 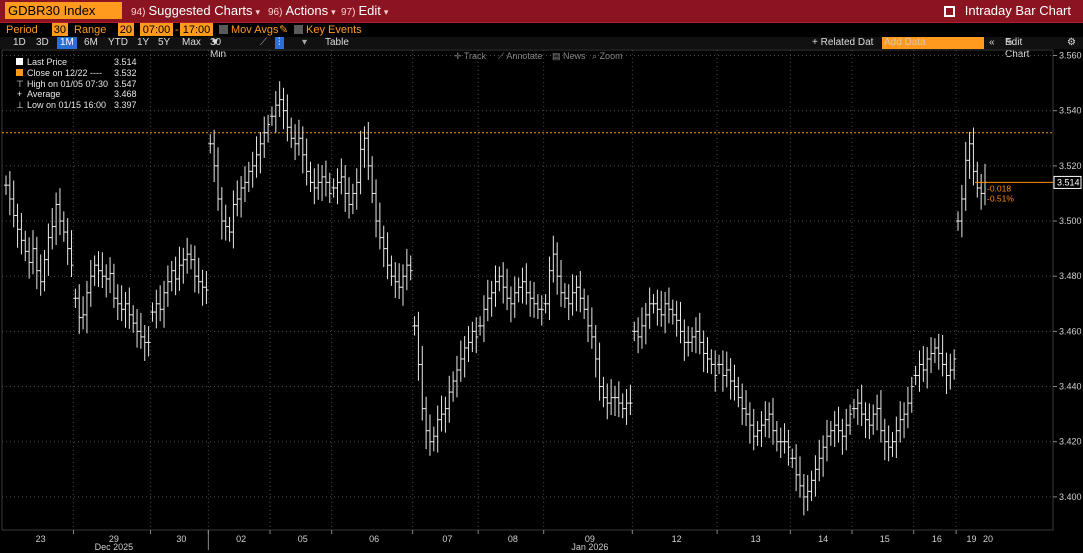 I want to click on change-label: -0.018, so click(x=999, y=188).